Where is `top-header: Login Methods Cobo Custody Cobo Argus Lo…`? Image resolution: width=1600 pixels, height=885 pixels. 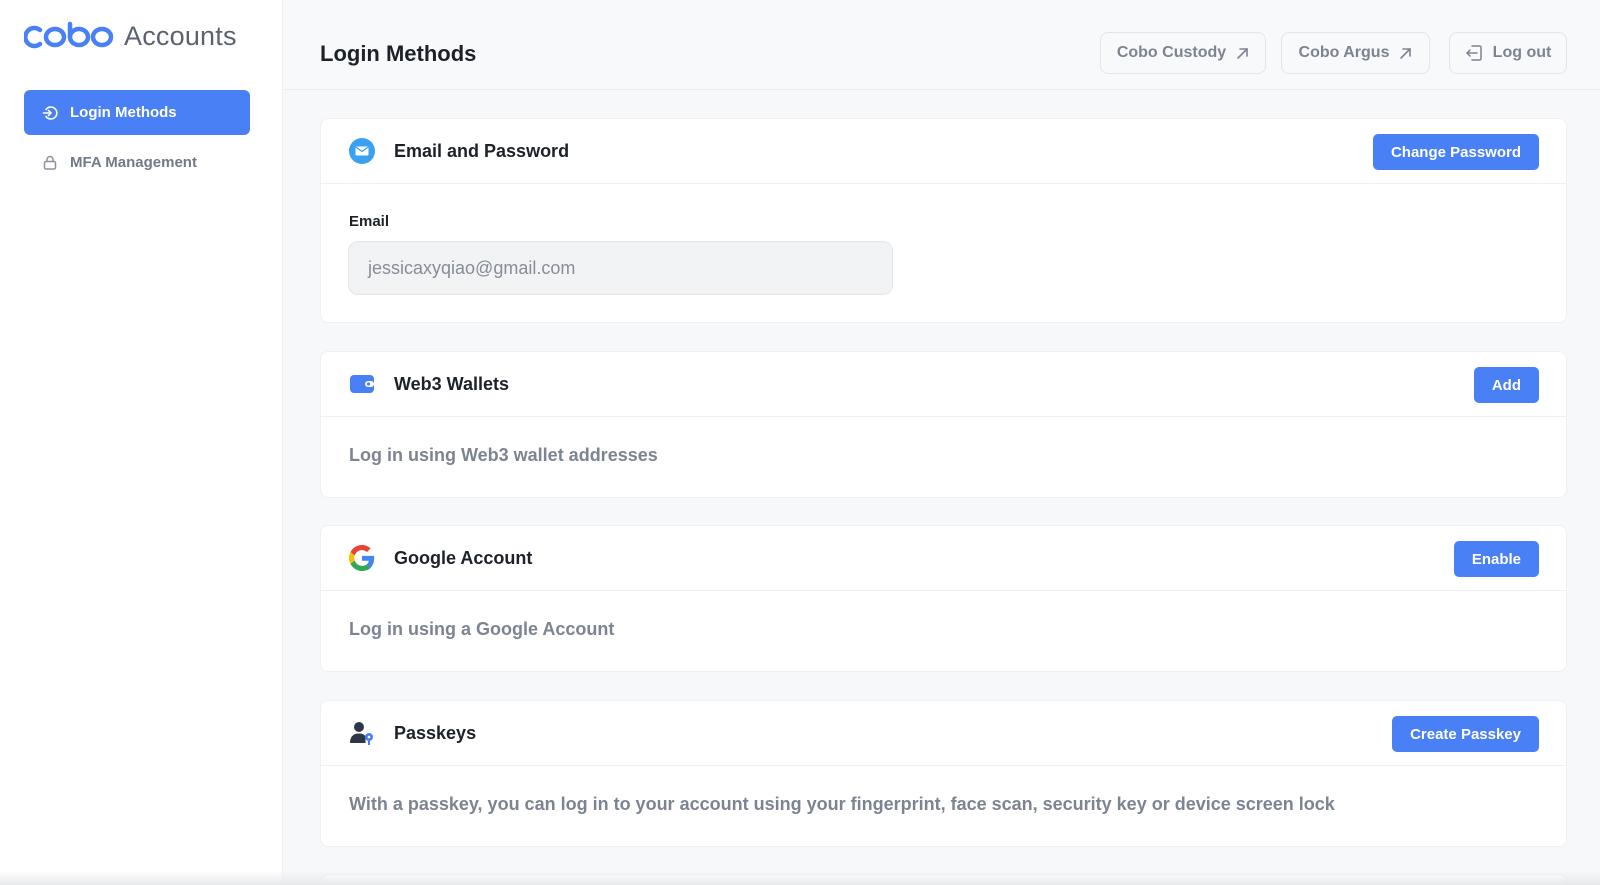
top-header: Login Methods Cobo Custody Cobo Argus Lo… is located at coordinates (942, 45).